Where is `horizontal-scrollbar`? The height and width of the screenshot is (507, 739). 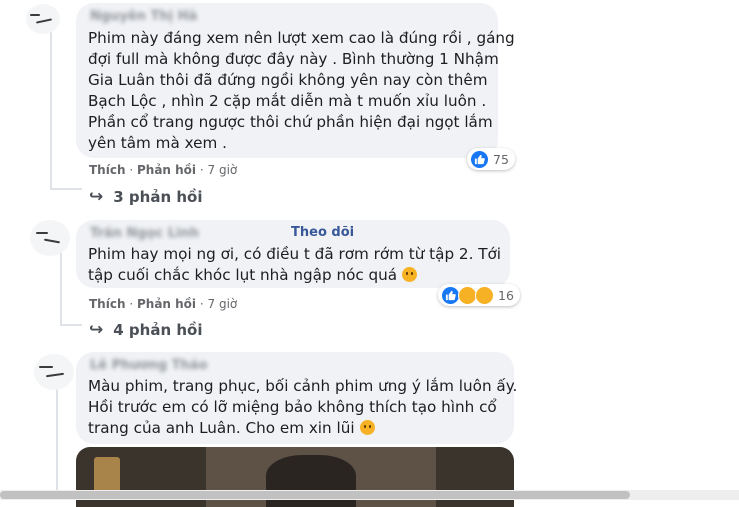
horizontal-scrollbar is located at coordinates (369, 495).